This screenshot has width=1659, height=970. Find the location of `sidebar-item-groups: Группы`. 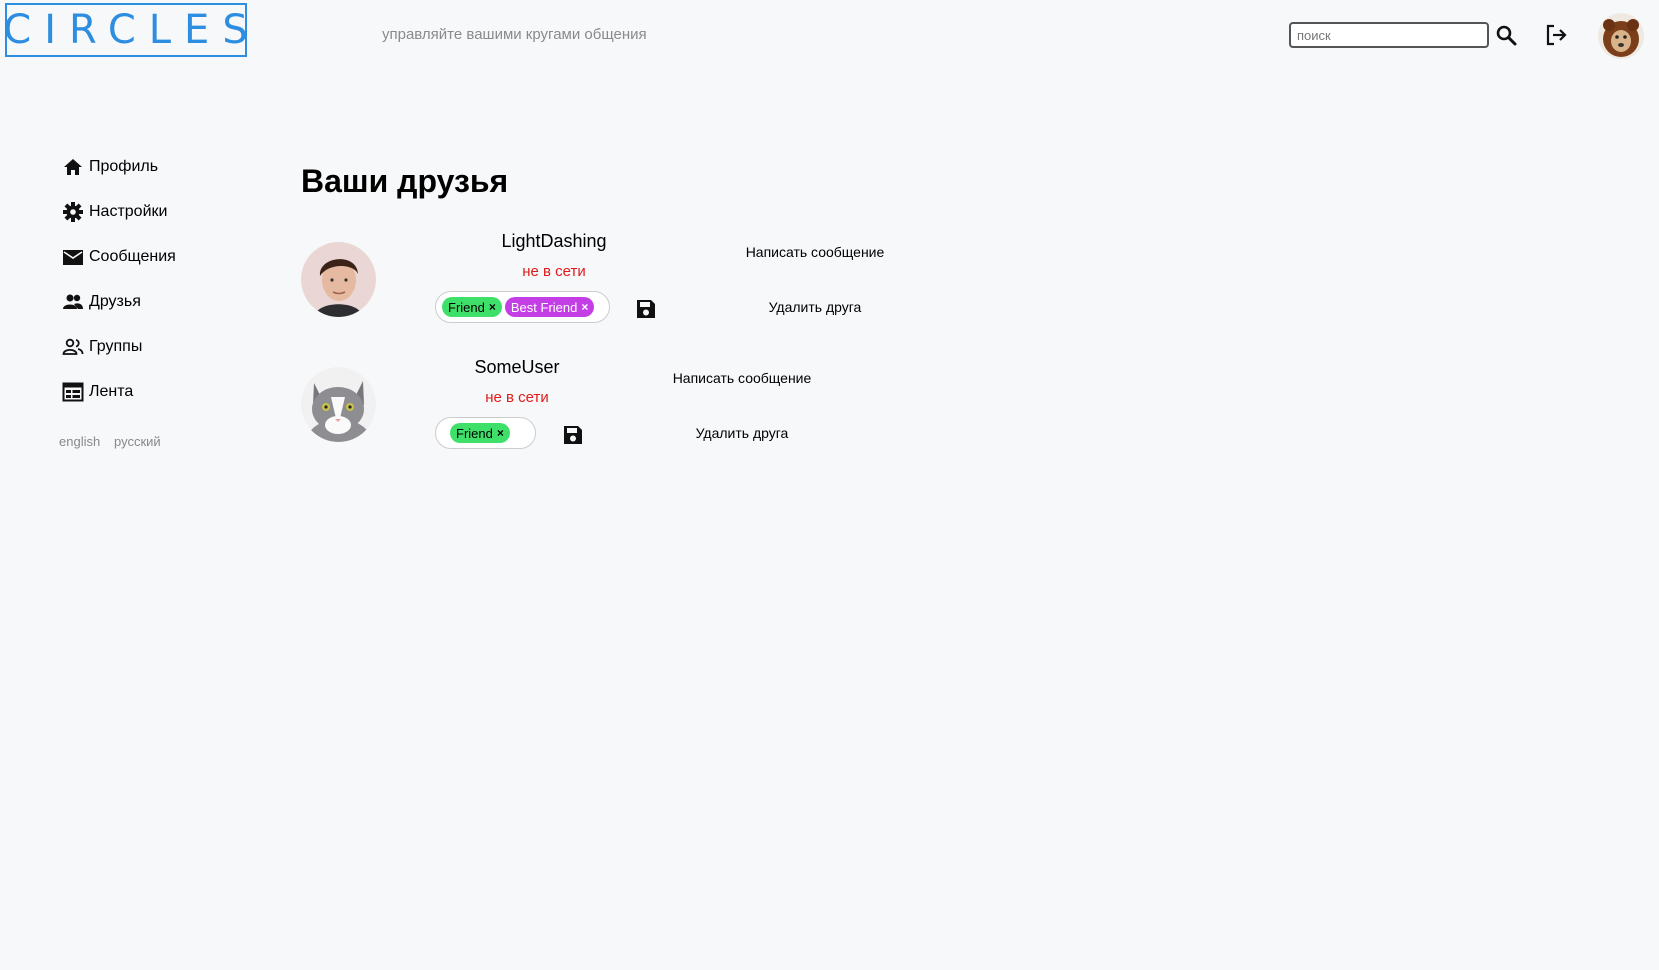

sidebar-item-groups: Группы is located at coordinates (102, 347).